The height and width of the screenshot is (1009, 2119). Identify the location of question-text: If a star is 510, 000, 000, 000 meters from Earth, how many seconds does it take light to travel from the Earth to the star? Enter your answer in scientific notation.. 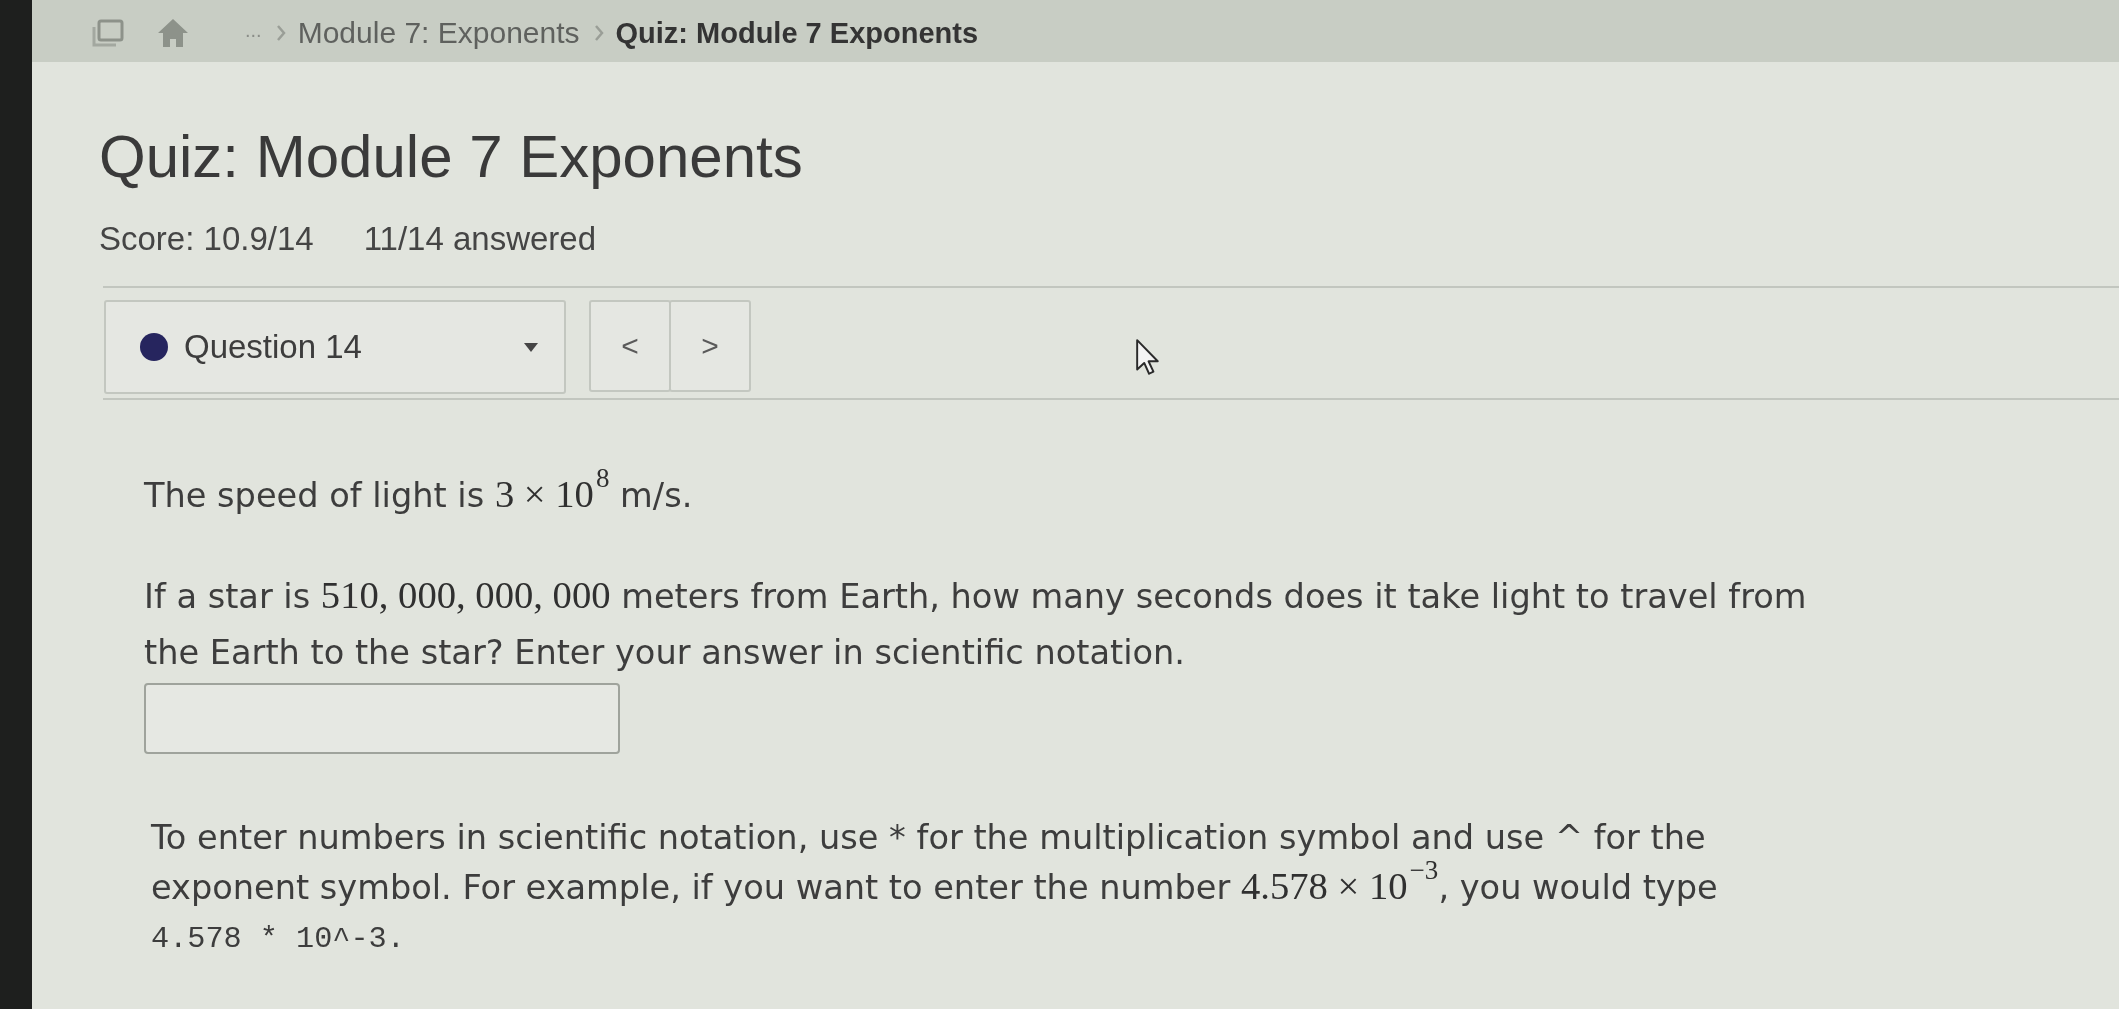
(976, 623).